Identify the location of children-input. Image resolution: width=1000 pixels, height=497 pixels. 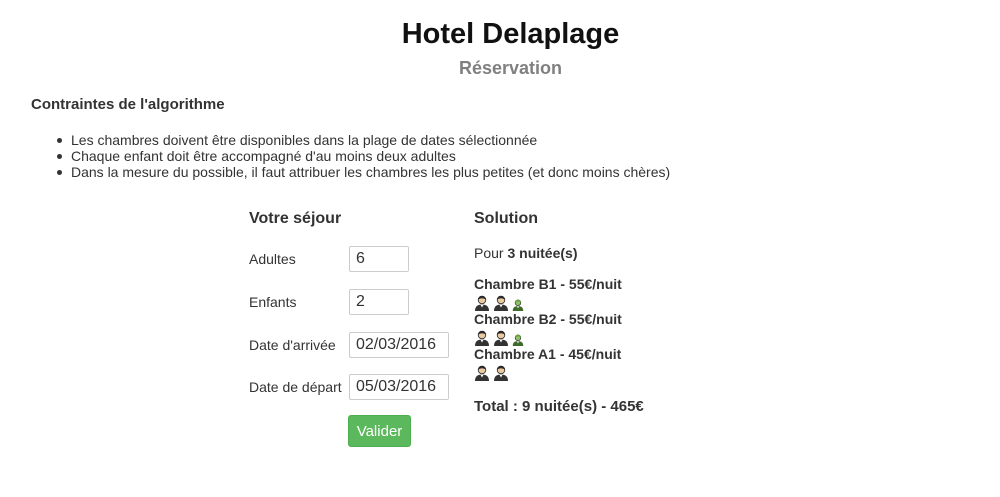
(379, 302).